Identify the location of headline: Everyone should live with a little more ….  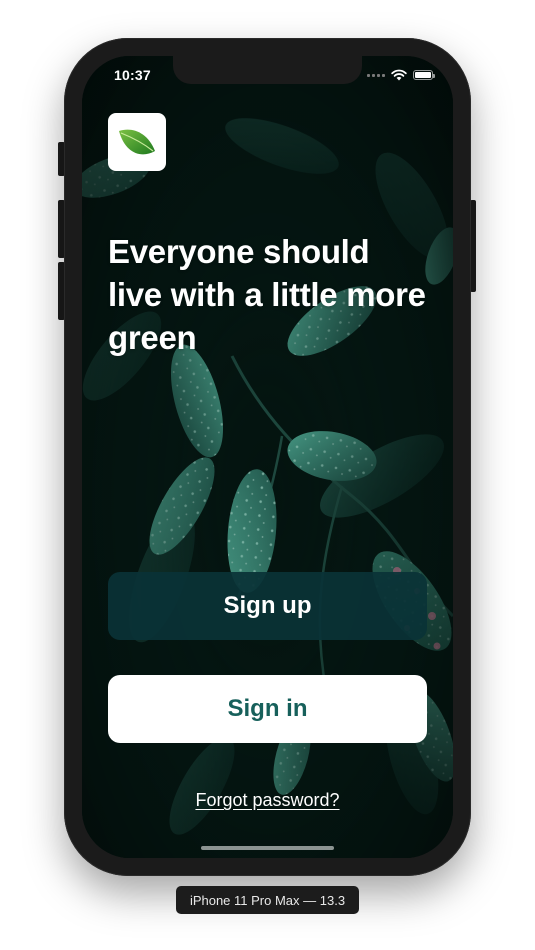
(267, 294).